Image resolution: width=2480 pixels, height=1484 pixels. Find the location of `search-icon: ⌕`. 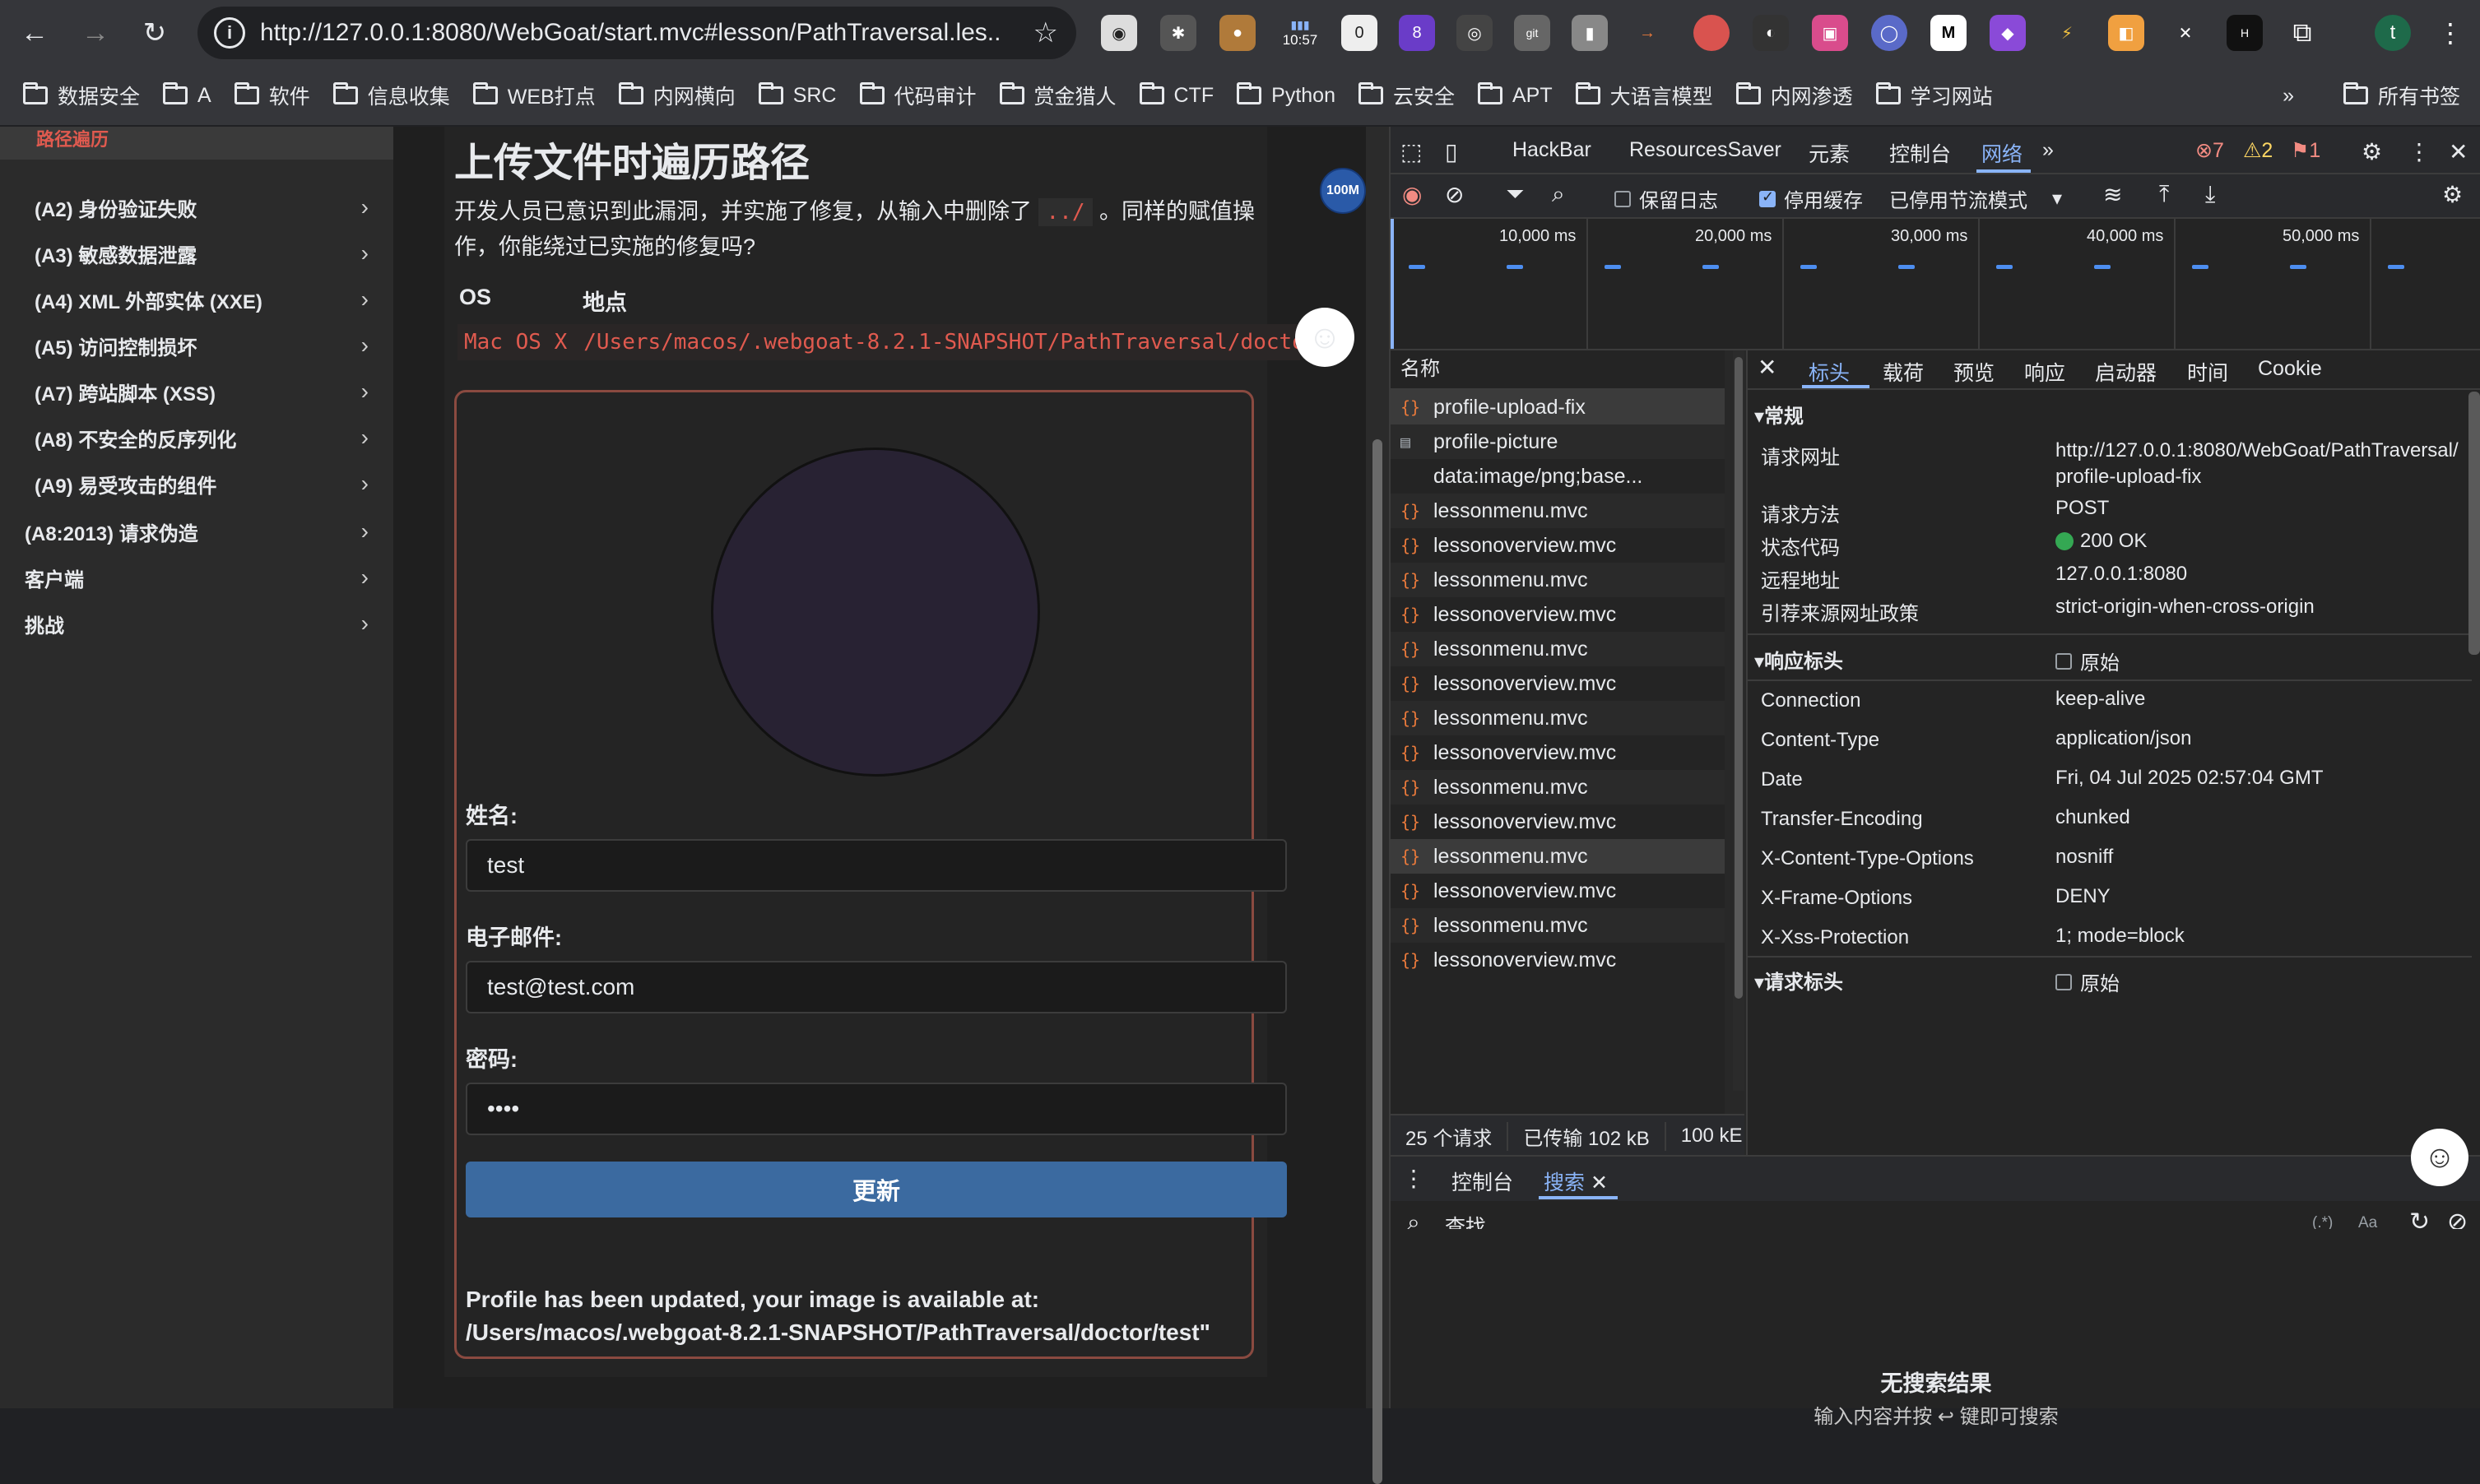

search-icon: ⌕ is located at coordinates (1558, 194).